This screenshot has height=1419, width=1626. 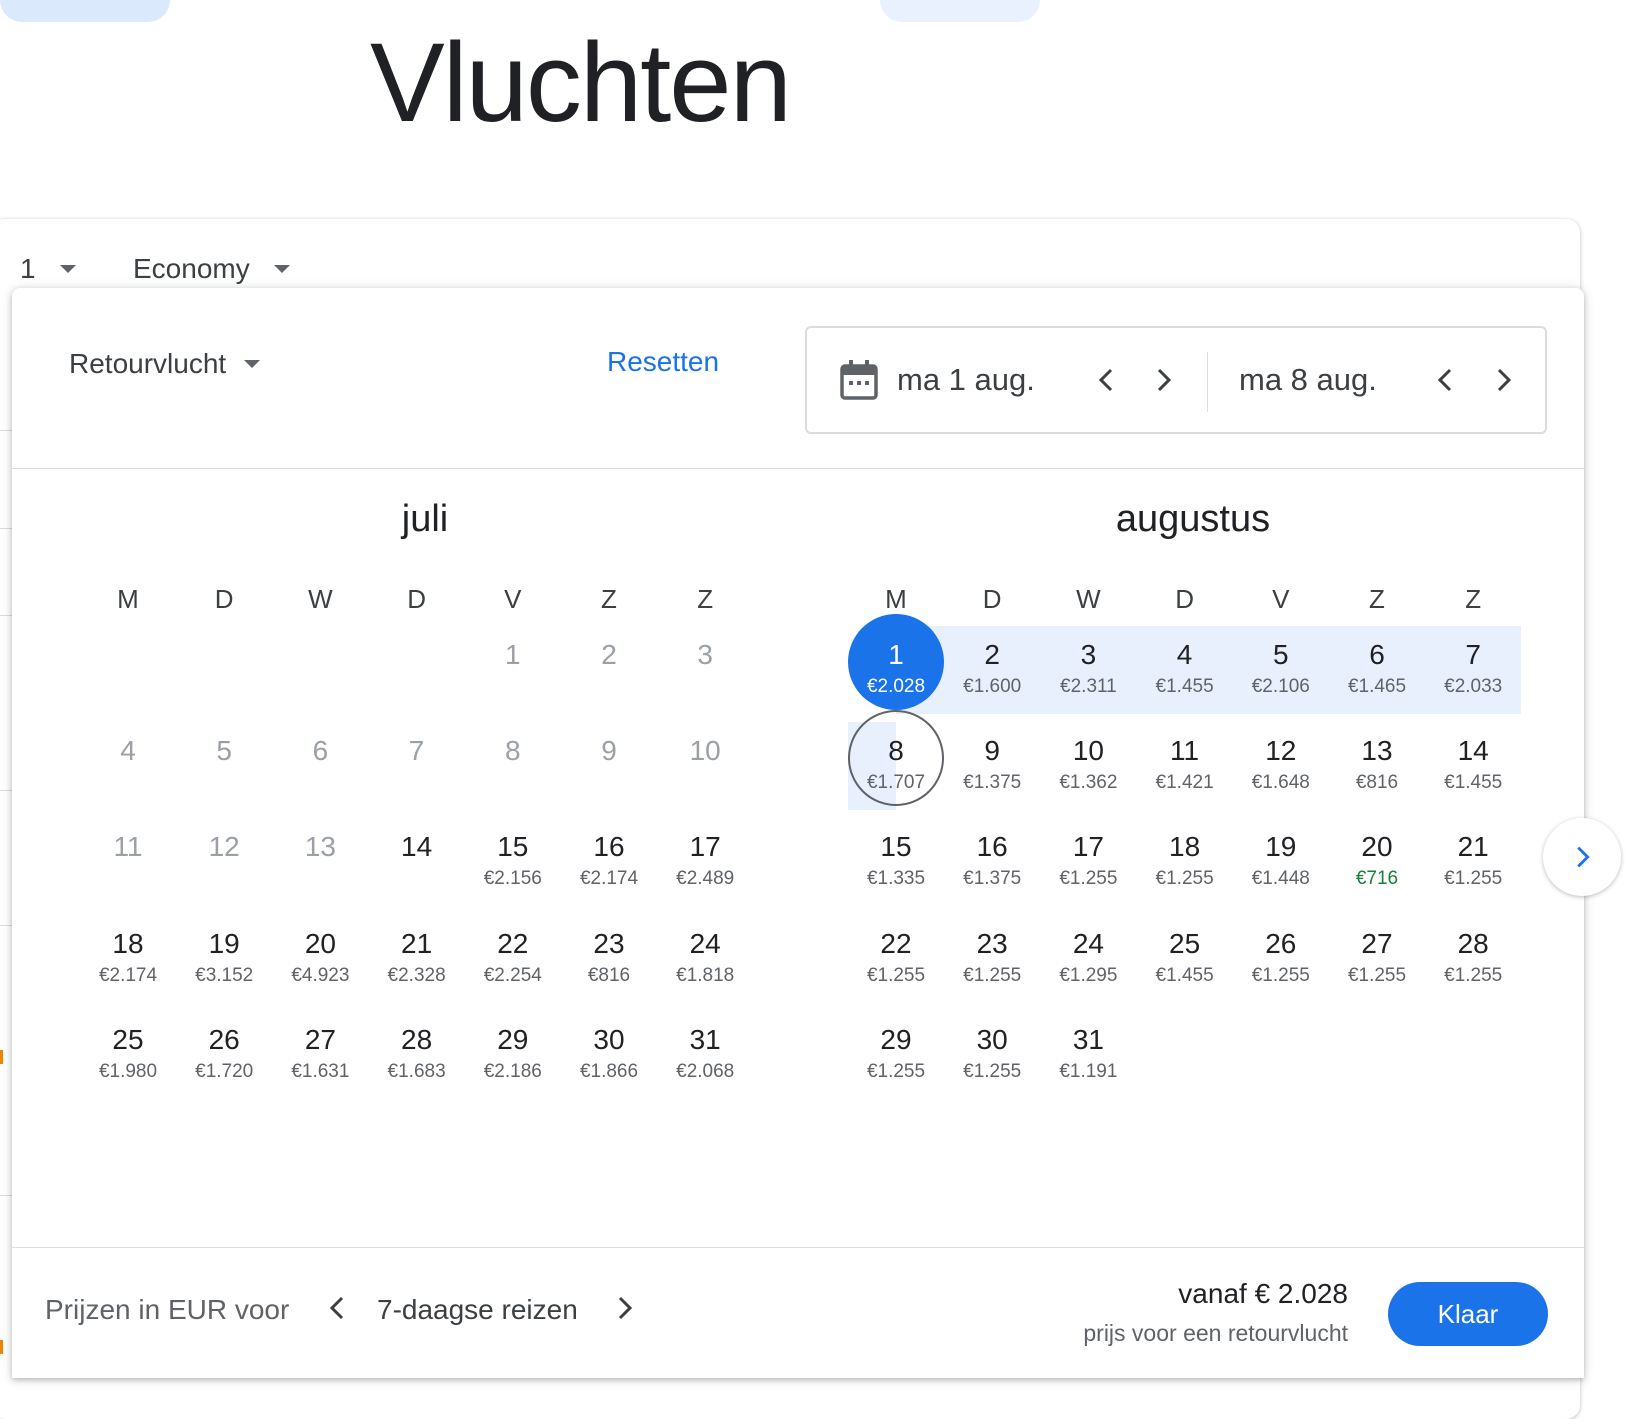 I want to click on duration-next-chevron-right-icon, so click(x=624, y=1308).